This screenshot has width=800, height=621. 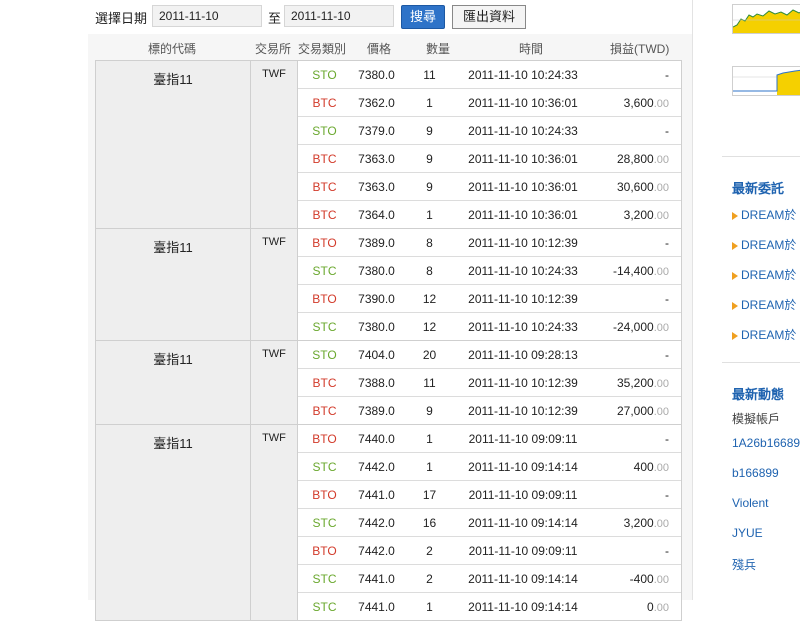 What do you see at coordinates (121, 18) in the screenshot?
I see `date-filter-label: 選擇日期` at bounding box center [121, 18].